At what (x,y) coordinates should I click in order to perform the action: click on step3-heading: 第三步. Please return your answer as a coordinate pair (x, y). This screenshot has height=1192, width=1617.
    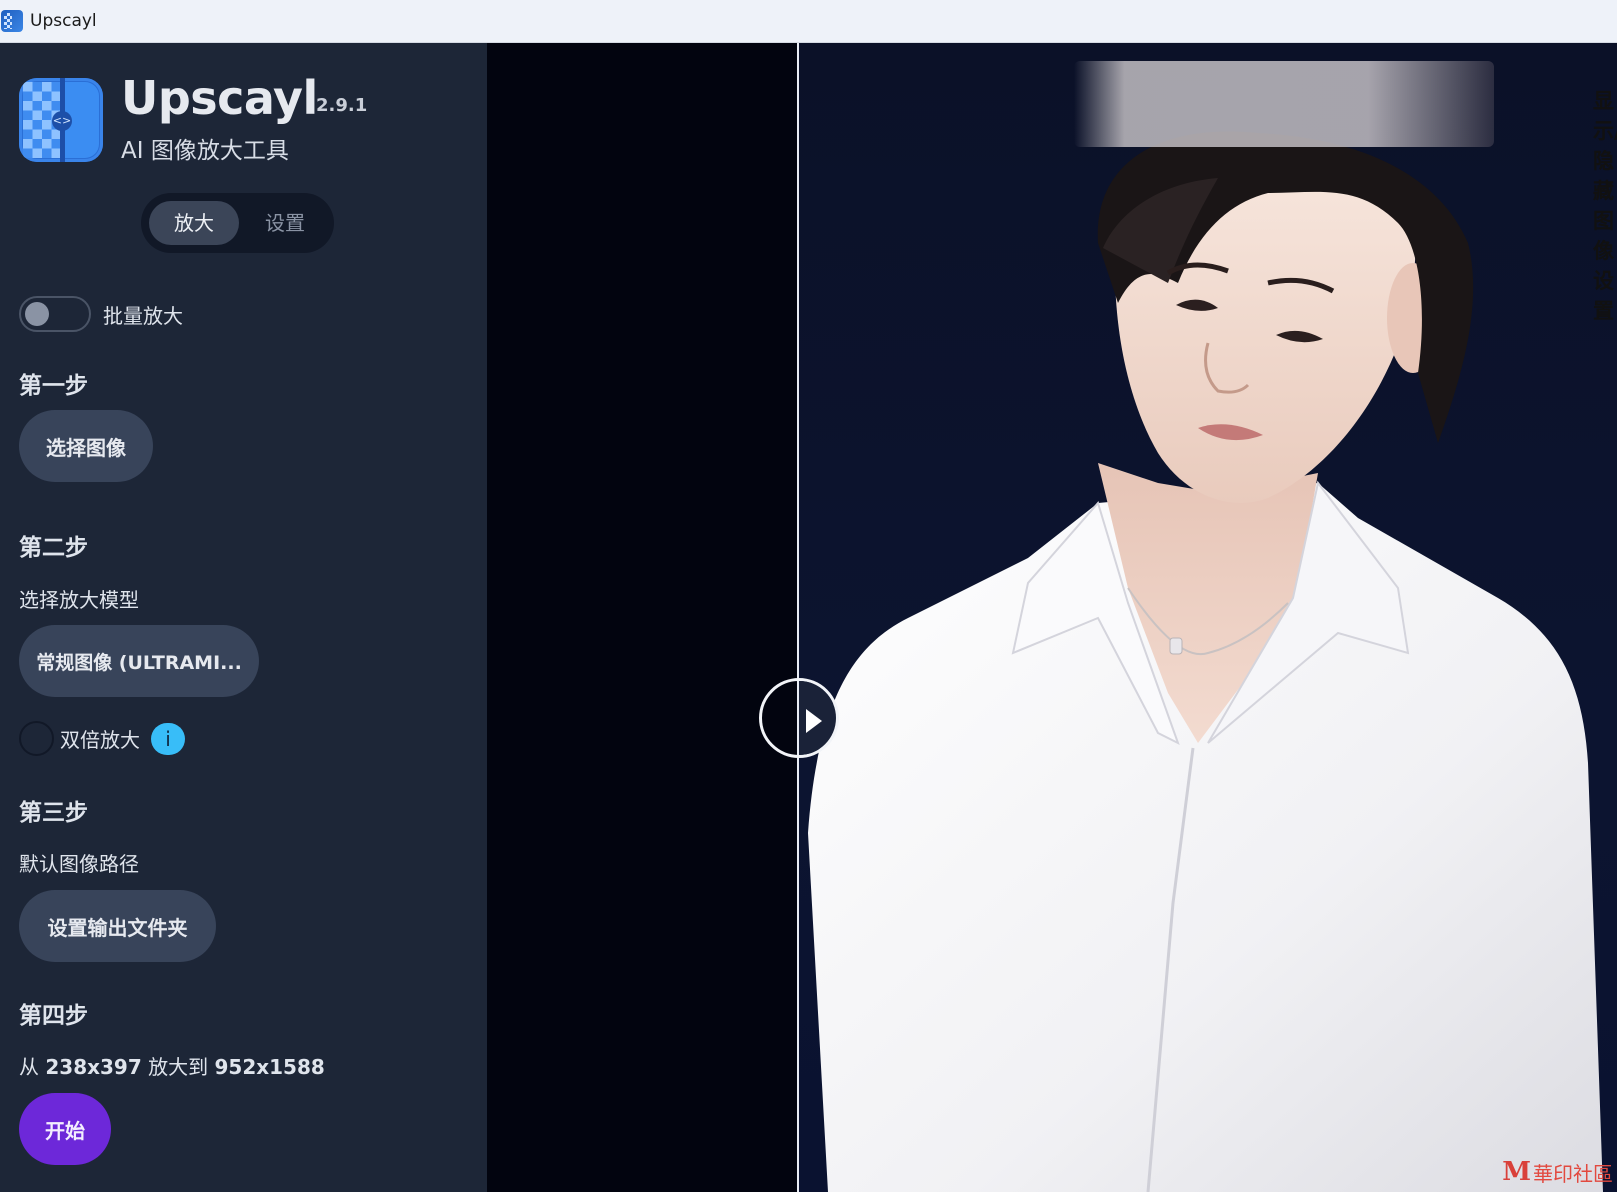
    Looking at the image, I should click on (53, 813).